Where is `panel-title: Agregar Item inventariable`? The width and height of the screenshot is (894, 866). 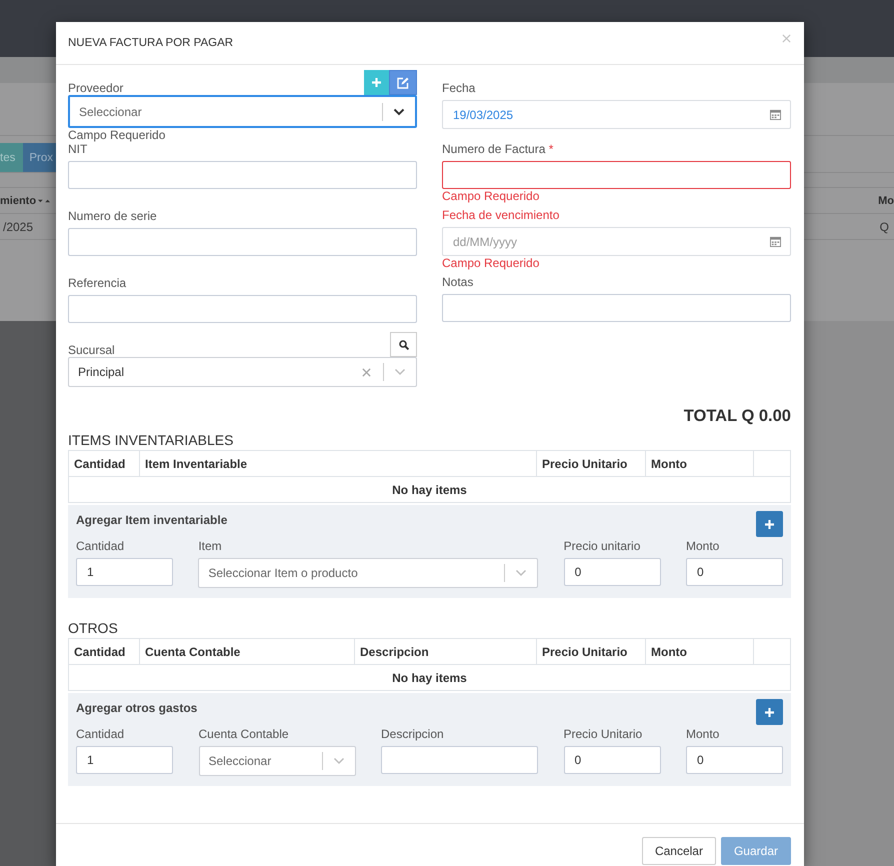
panel-title: Agregar Item inventariable is located at coordinates (152, 520).